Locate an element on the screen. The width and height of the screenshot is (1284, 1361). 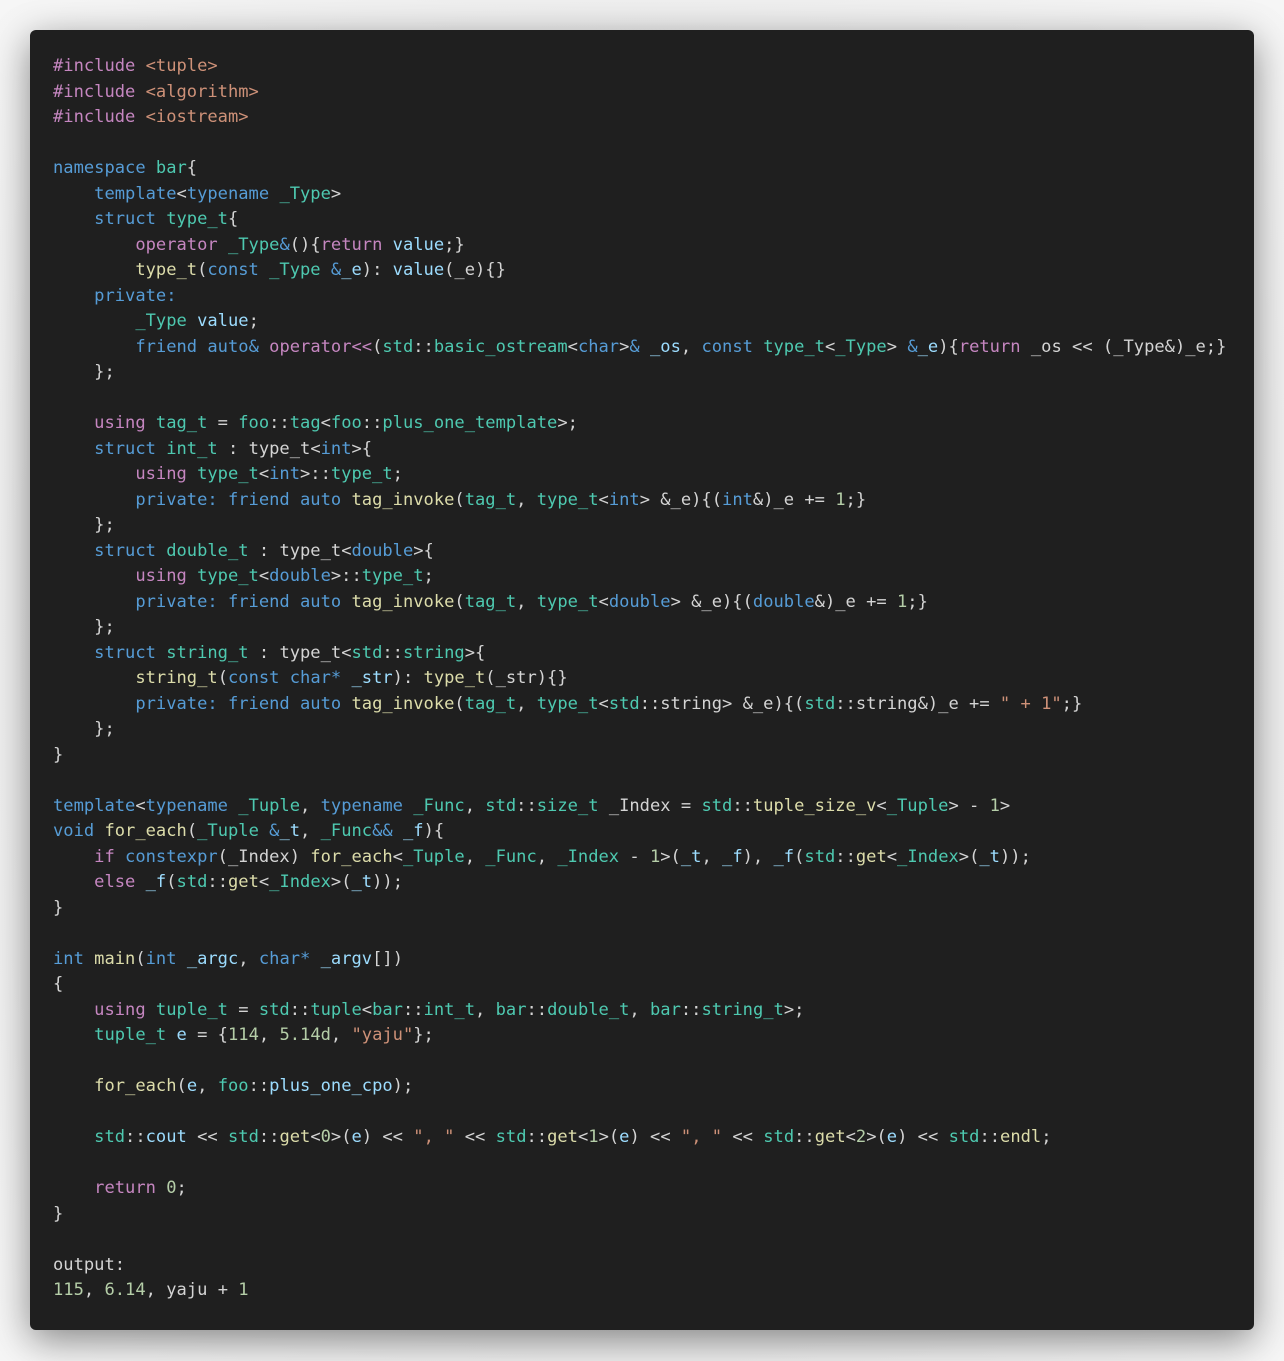
code-token: _Func is located at coordinates (511, 856).